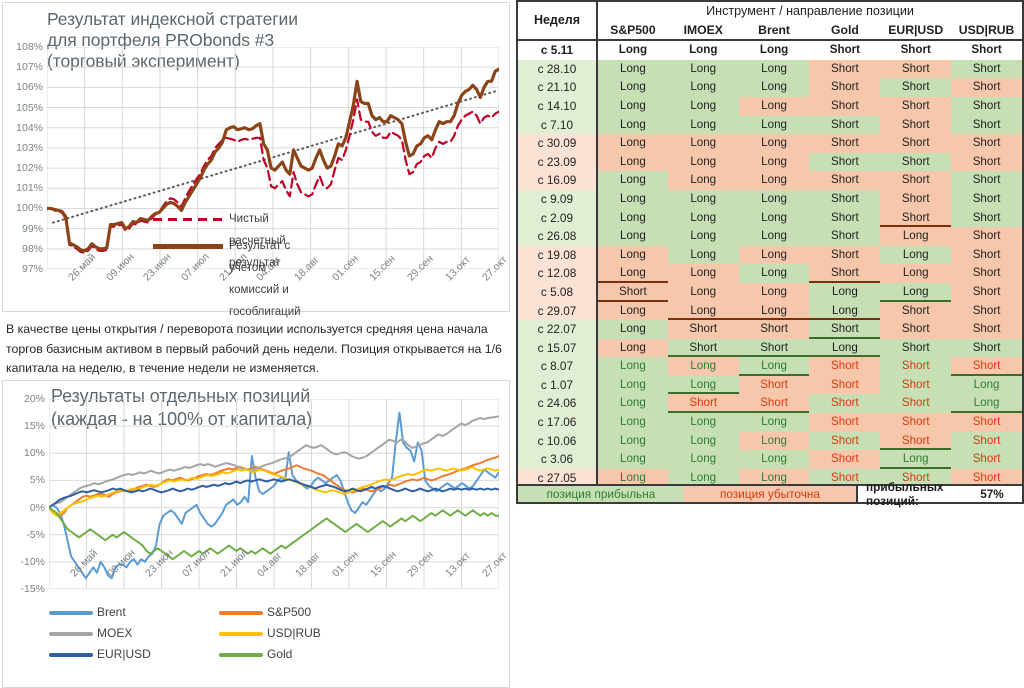  What do you see at coordinates (770, 385) in the screenshot?
I see `table-row: c 1.07 Long Long Short Short Short Long` at bounding box center [770, 385].